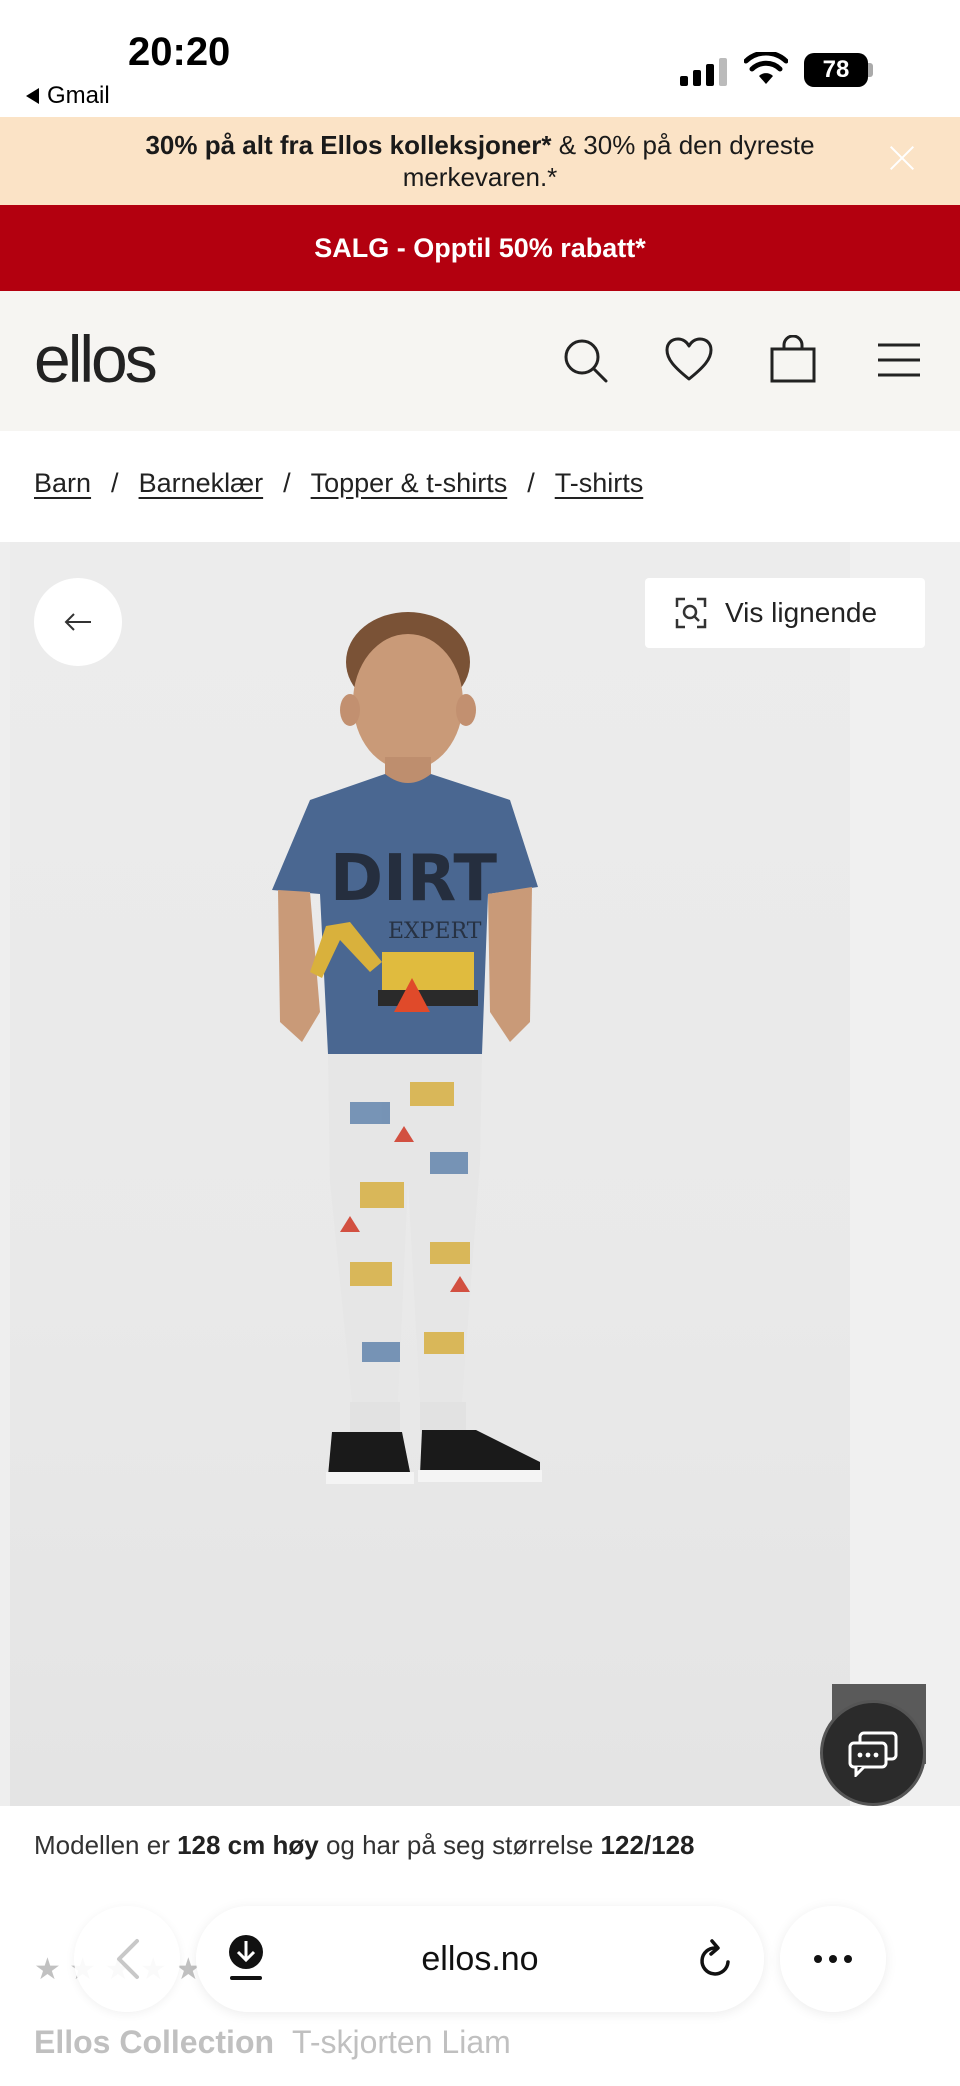  Describe the element at coordinates (703, 71) in the screenshot. I see `cellular-signal-icon` at that location.